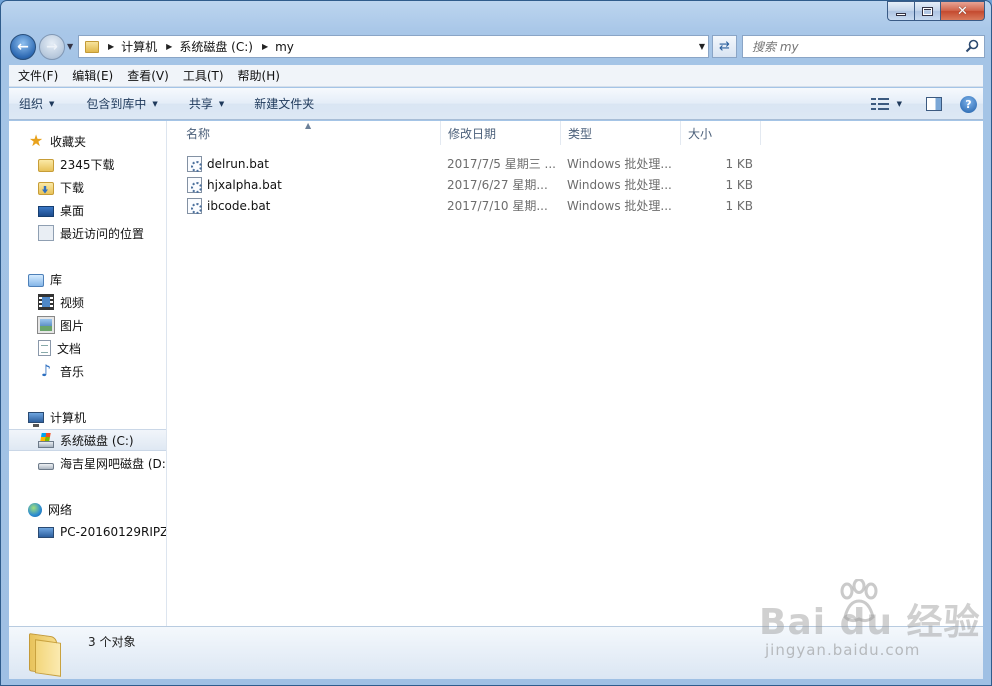  I want to click on new-folder-button: 新建文件夹, so click(278, 103).